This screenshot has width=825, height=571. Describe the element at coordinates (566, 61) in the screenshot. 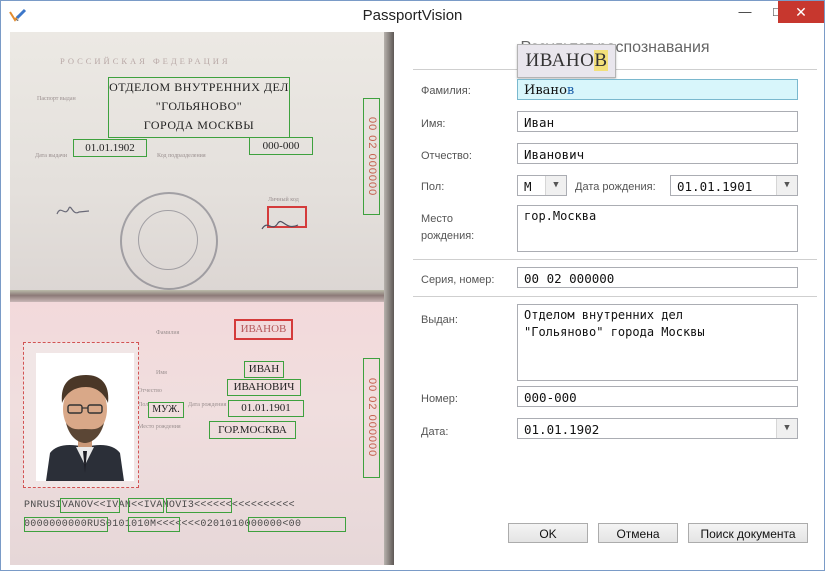

I see `char-zoom-preview: ИВАНОВ` at that location.